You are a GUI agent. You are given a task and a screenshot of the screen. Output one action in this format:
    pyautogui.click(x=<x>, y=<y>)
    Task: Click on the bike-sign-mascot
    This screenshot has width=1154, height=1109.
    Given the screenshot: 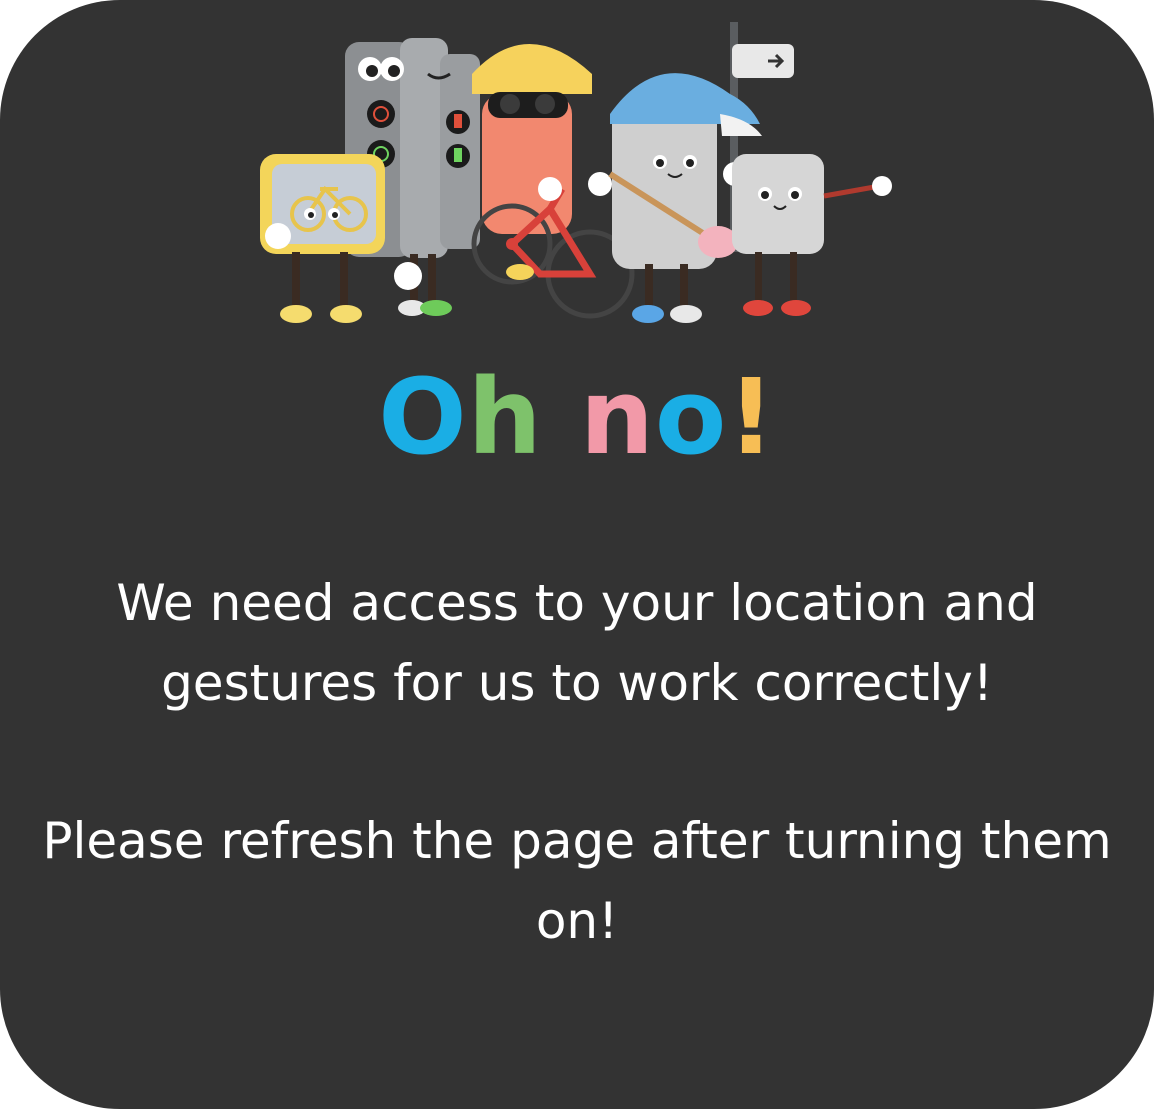 What is the action you would take?
    pyautogui.click(x=322, y=238)
    